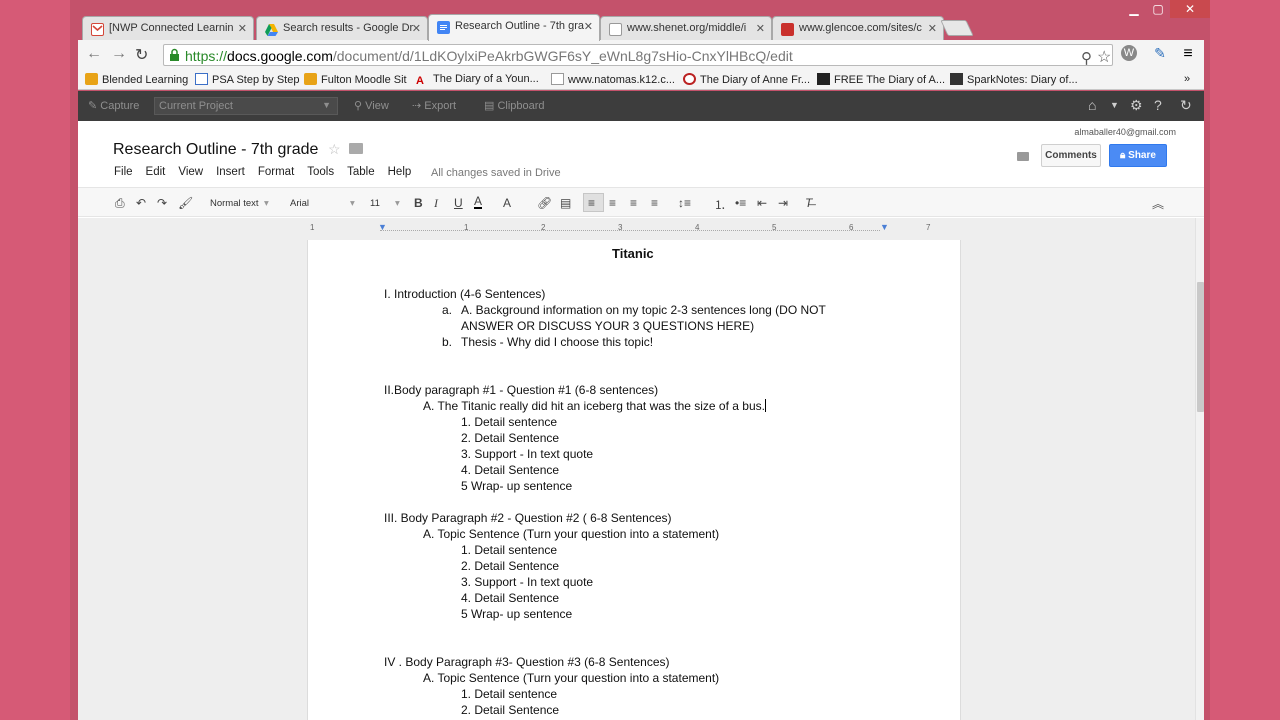 This screenshot has height=720, width=1280. I want to click on home-icon: ⌂, so click(1092, 105).